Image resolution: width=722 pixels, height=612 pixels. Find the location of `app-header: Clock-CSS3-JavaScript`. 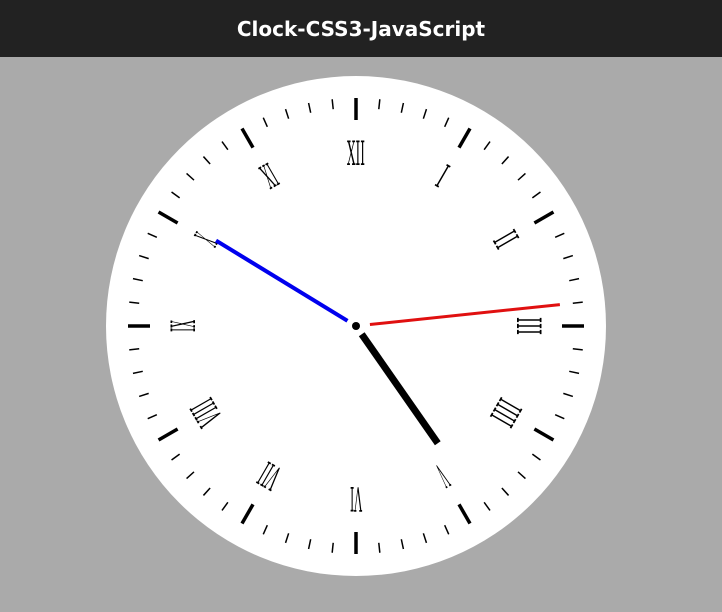

app-header: Clock-CSS3-JavaScript is located at coordinates (361, 28).